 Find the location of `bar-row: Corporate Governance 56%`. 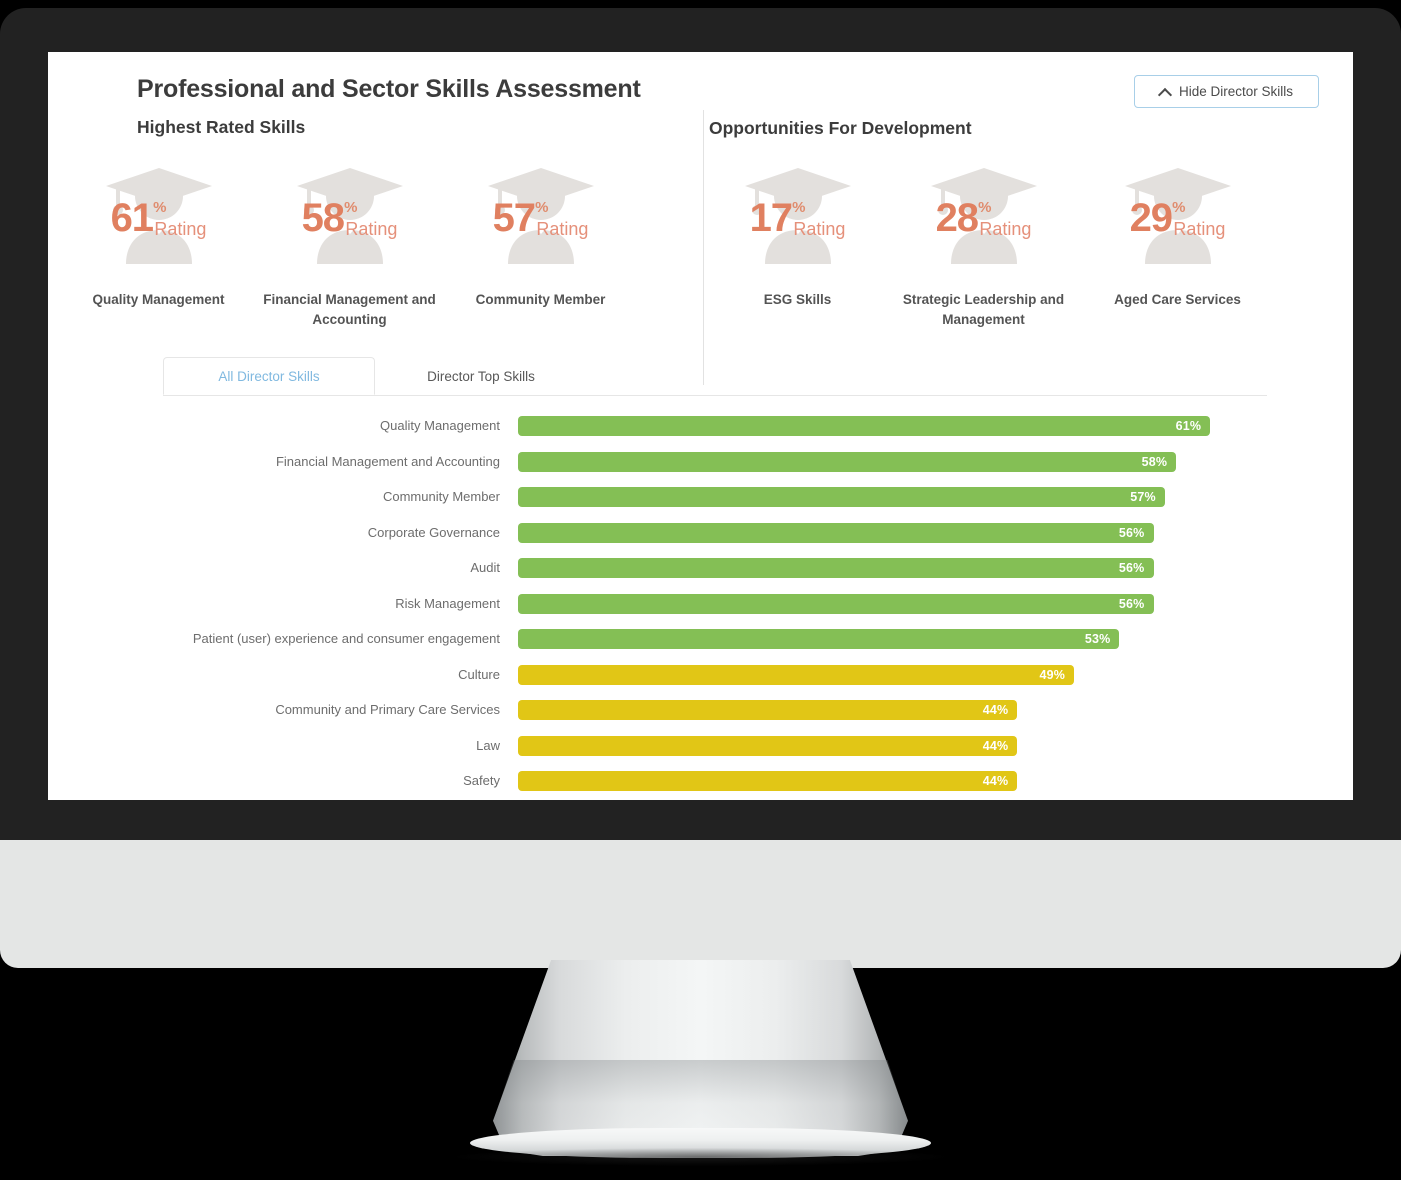

bar-row: Corporate Governance 56% is located at coordinates (715, 533).